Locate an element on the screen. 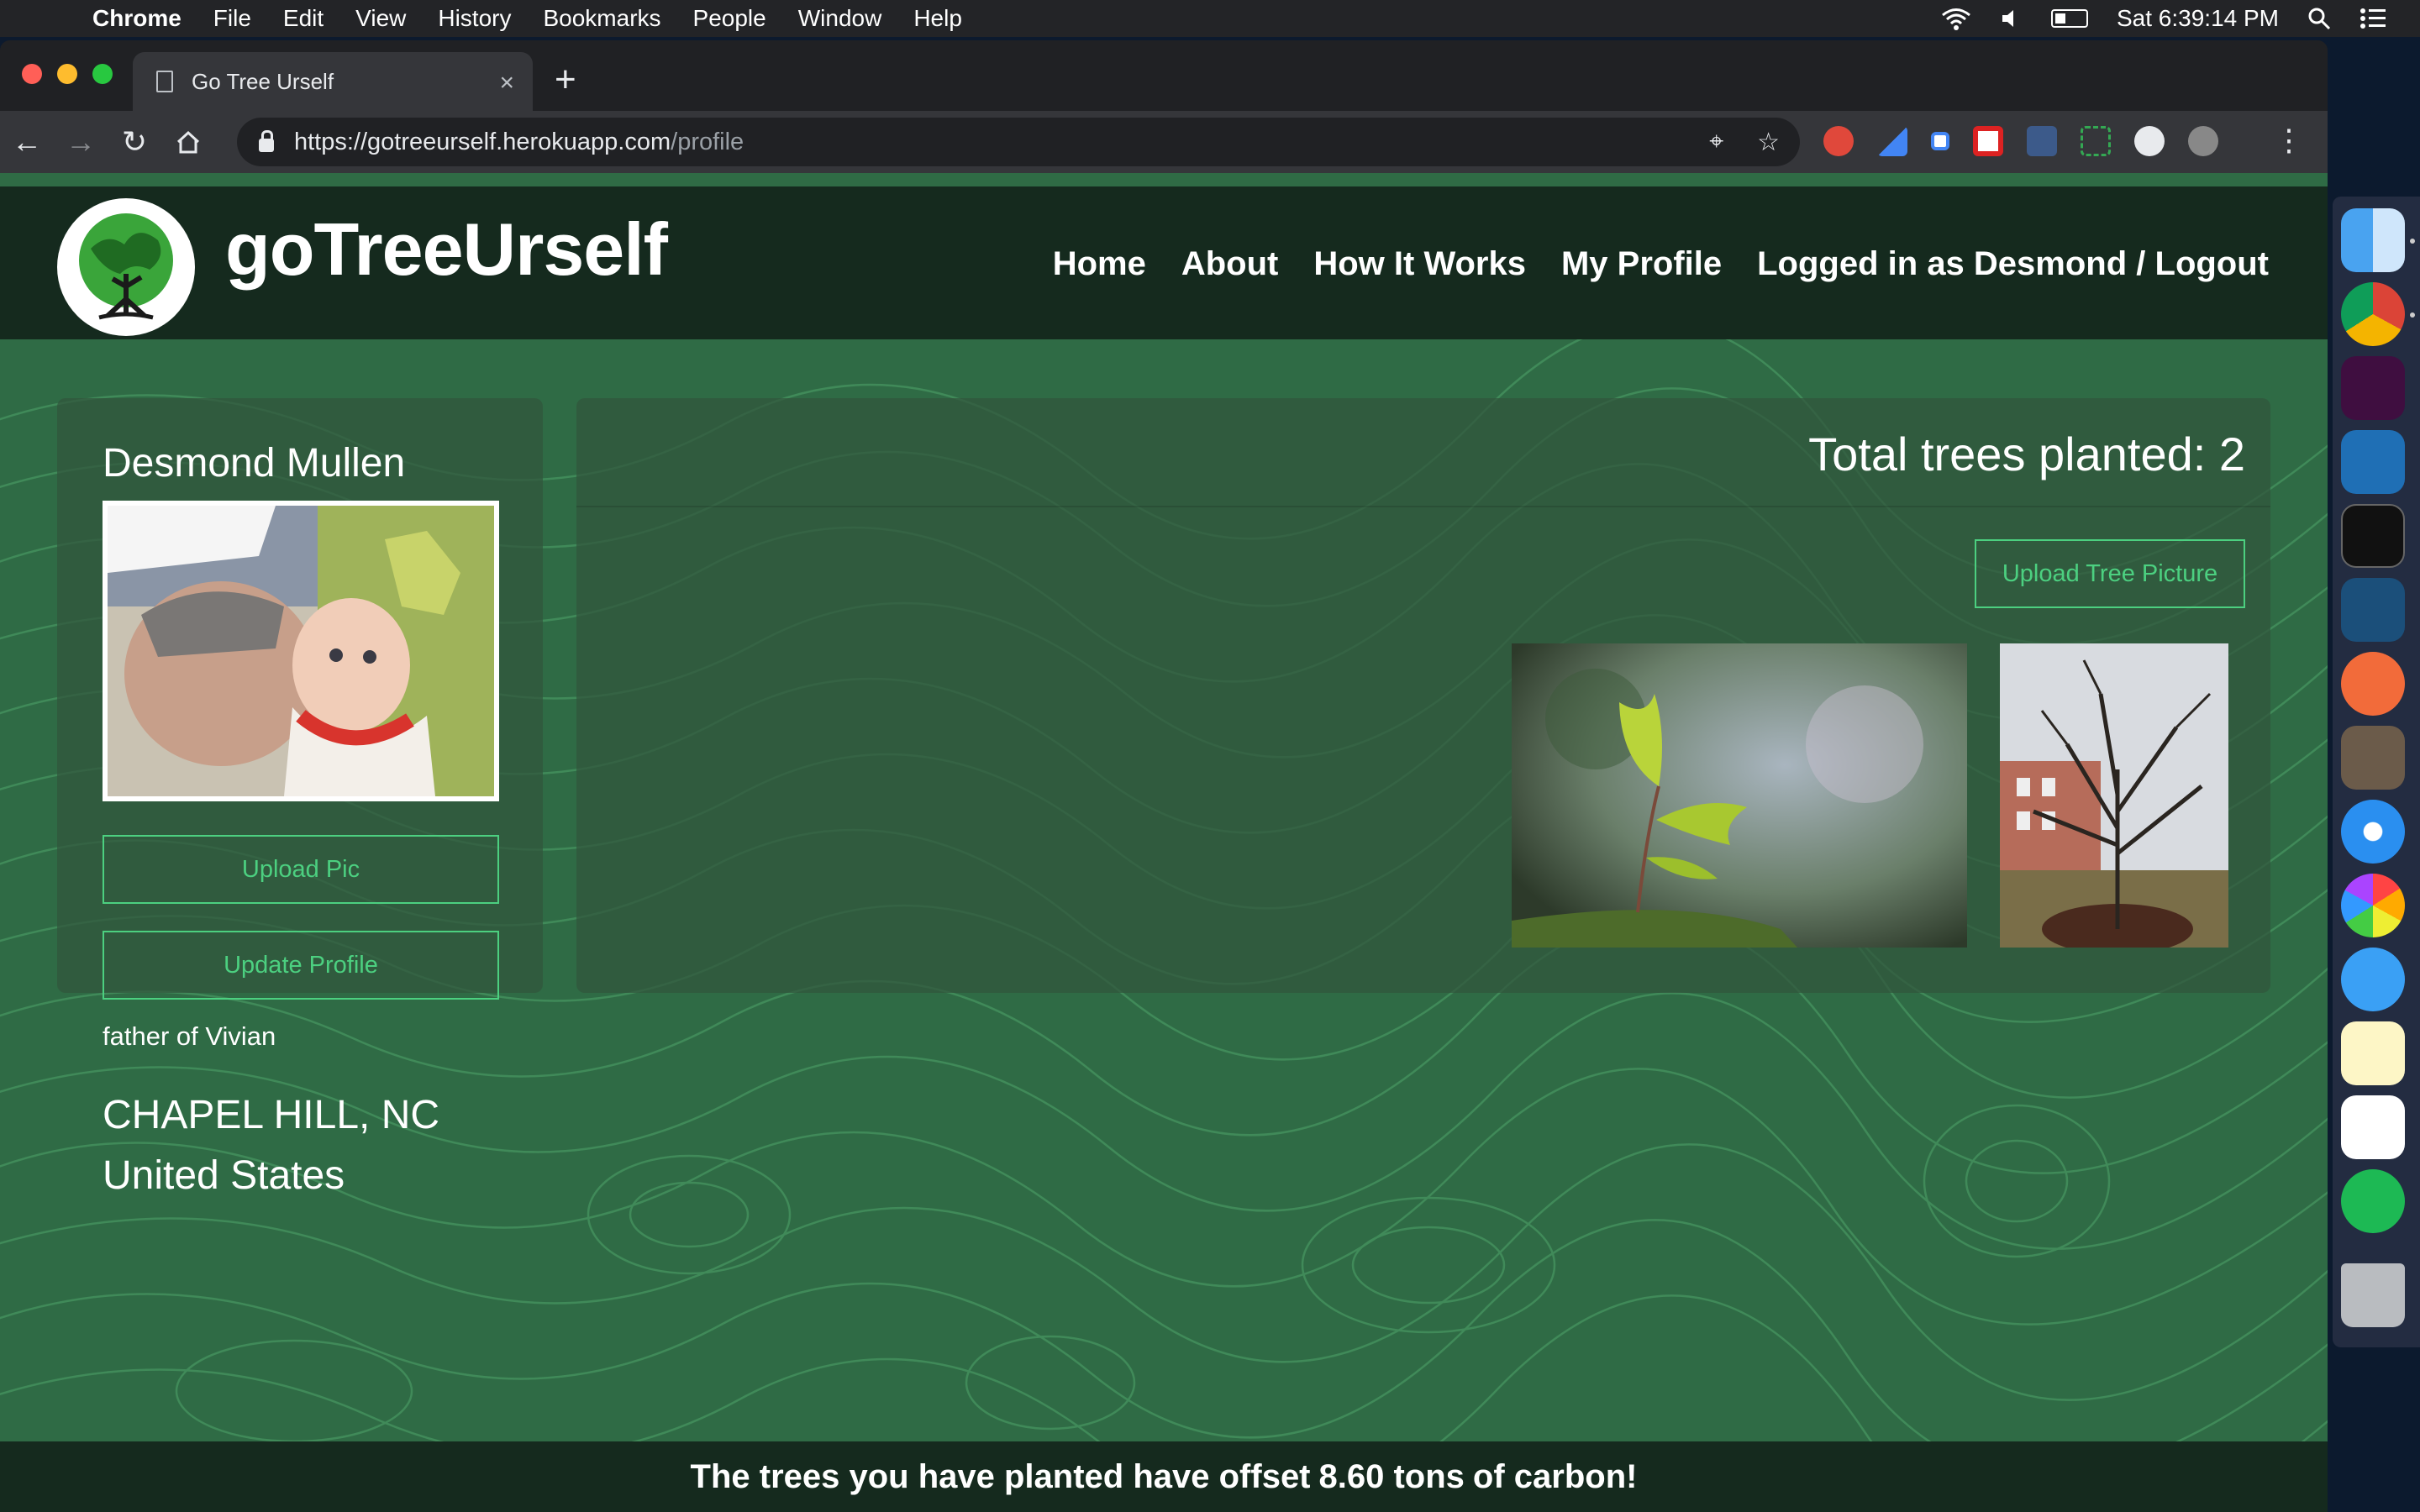  spotlight-search-icon is located at coordinates (2319, 18).